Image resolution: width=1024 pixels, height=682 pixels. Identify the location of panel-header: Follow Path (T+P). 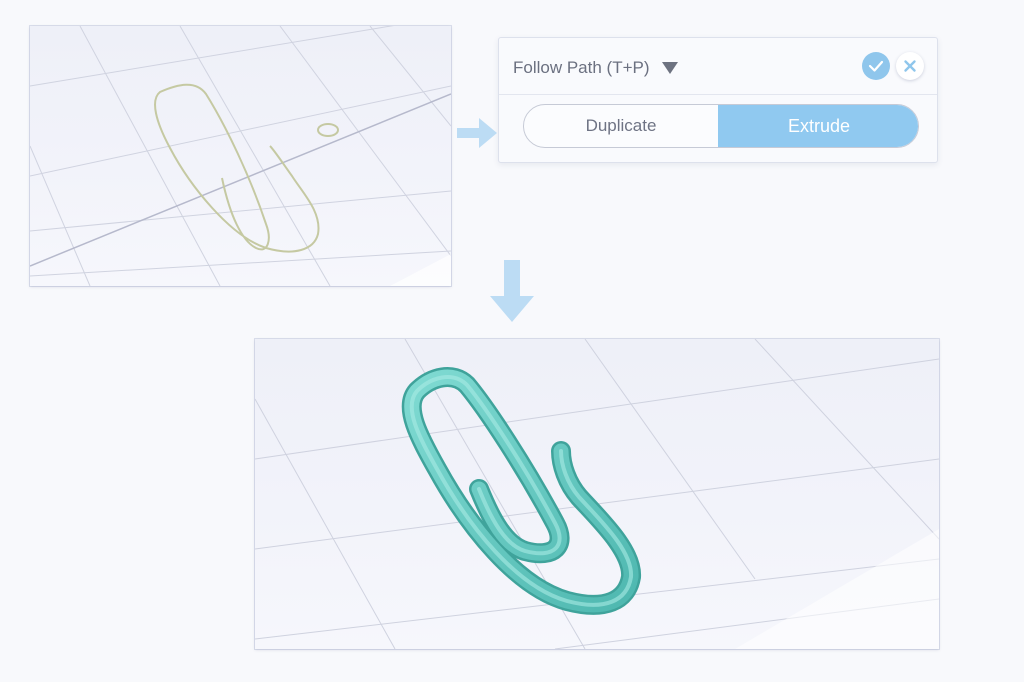
(718, 66).